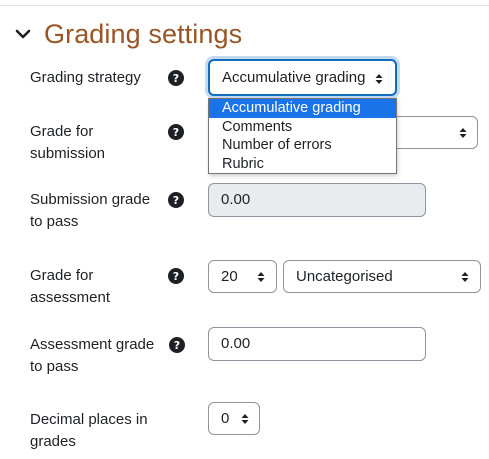  What do you see at coordinates (85, 77) in the screenshot?
I see `grading-strategy-label: Grading strategy` at bounding box center [85, 77].